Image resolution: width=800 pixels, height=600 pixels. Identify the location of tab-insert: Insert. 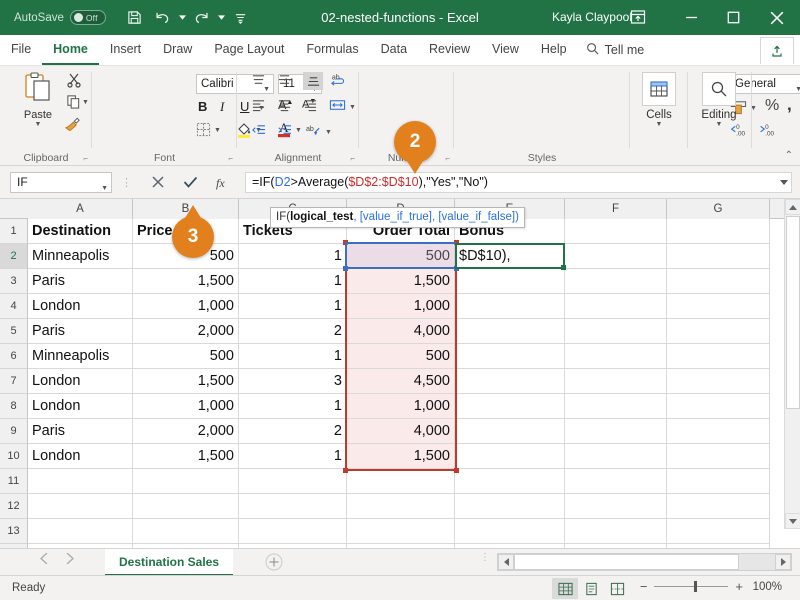
(125, 49).